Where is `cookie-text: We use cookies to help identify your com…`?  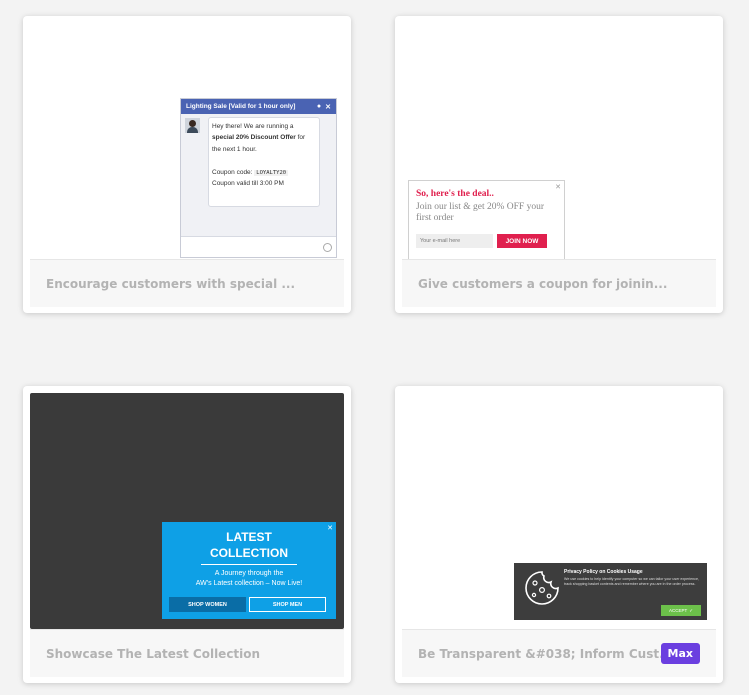 cookie-text: We use cookies to help identify your com… is located at coordinates (631, 582).